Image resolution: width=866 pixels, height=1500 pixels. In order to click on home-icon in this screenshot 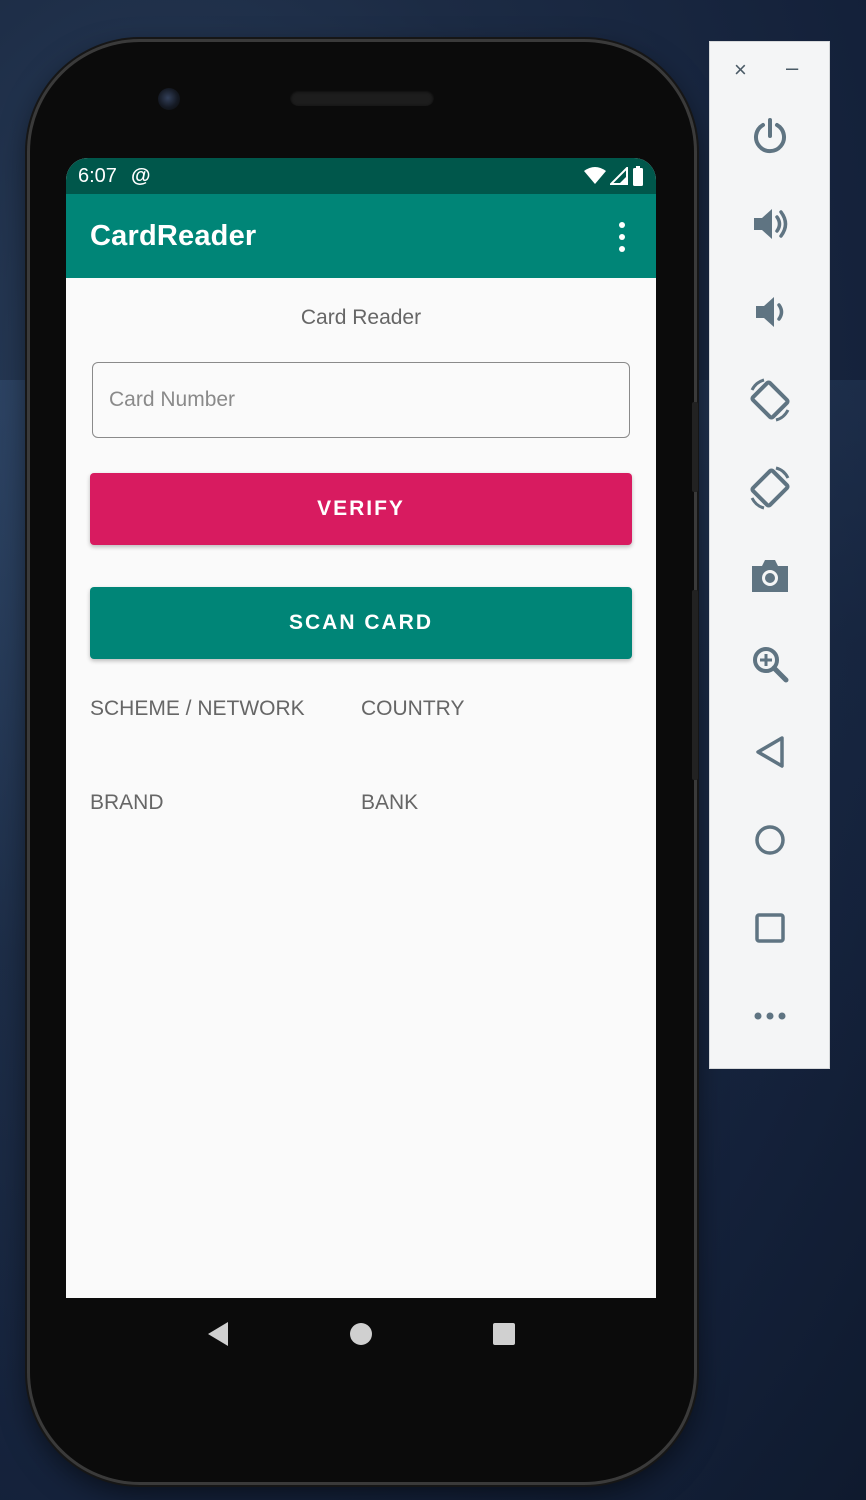, I will do `click(770, 840)`.